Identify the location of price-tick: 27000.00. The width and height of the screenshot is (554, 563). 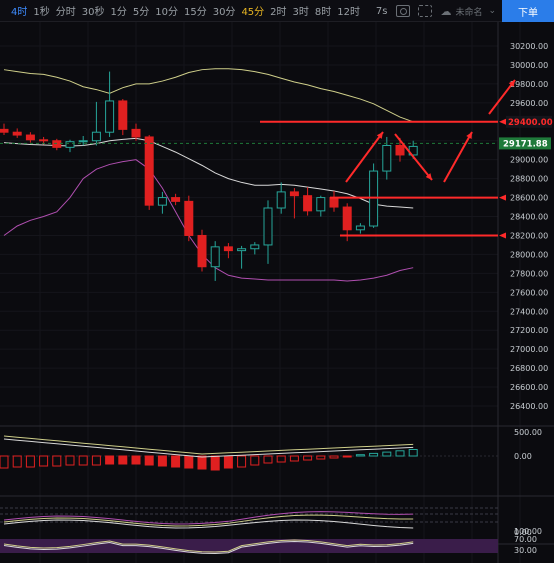
(529, 349).